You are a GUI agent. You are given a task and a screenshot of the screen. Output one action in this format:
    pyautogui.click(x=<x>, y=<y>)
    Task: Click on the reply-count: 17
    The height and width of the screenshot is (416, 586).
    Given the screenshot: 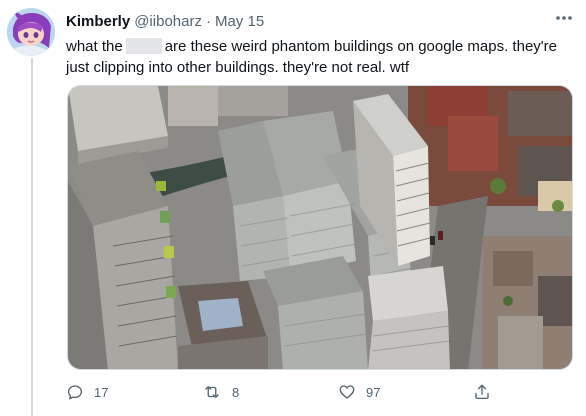 What is the action you would take?
    pyautogui.click(x=101, y=392)
    